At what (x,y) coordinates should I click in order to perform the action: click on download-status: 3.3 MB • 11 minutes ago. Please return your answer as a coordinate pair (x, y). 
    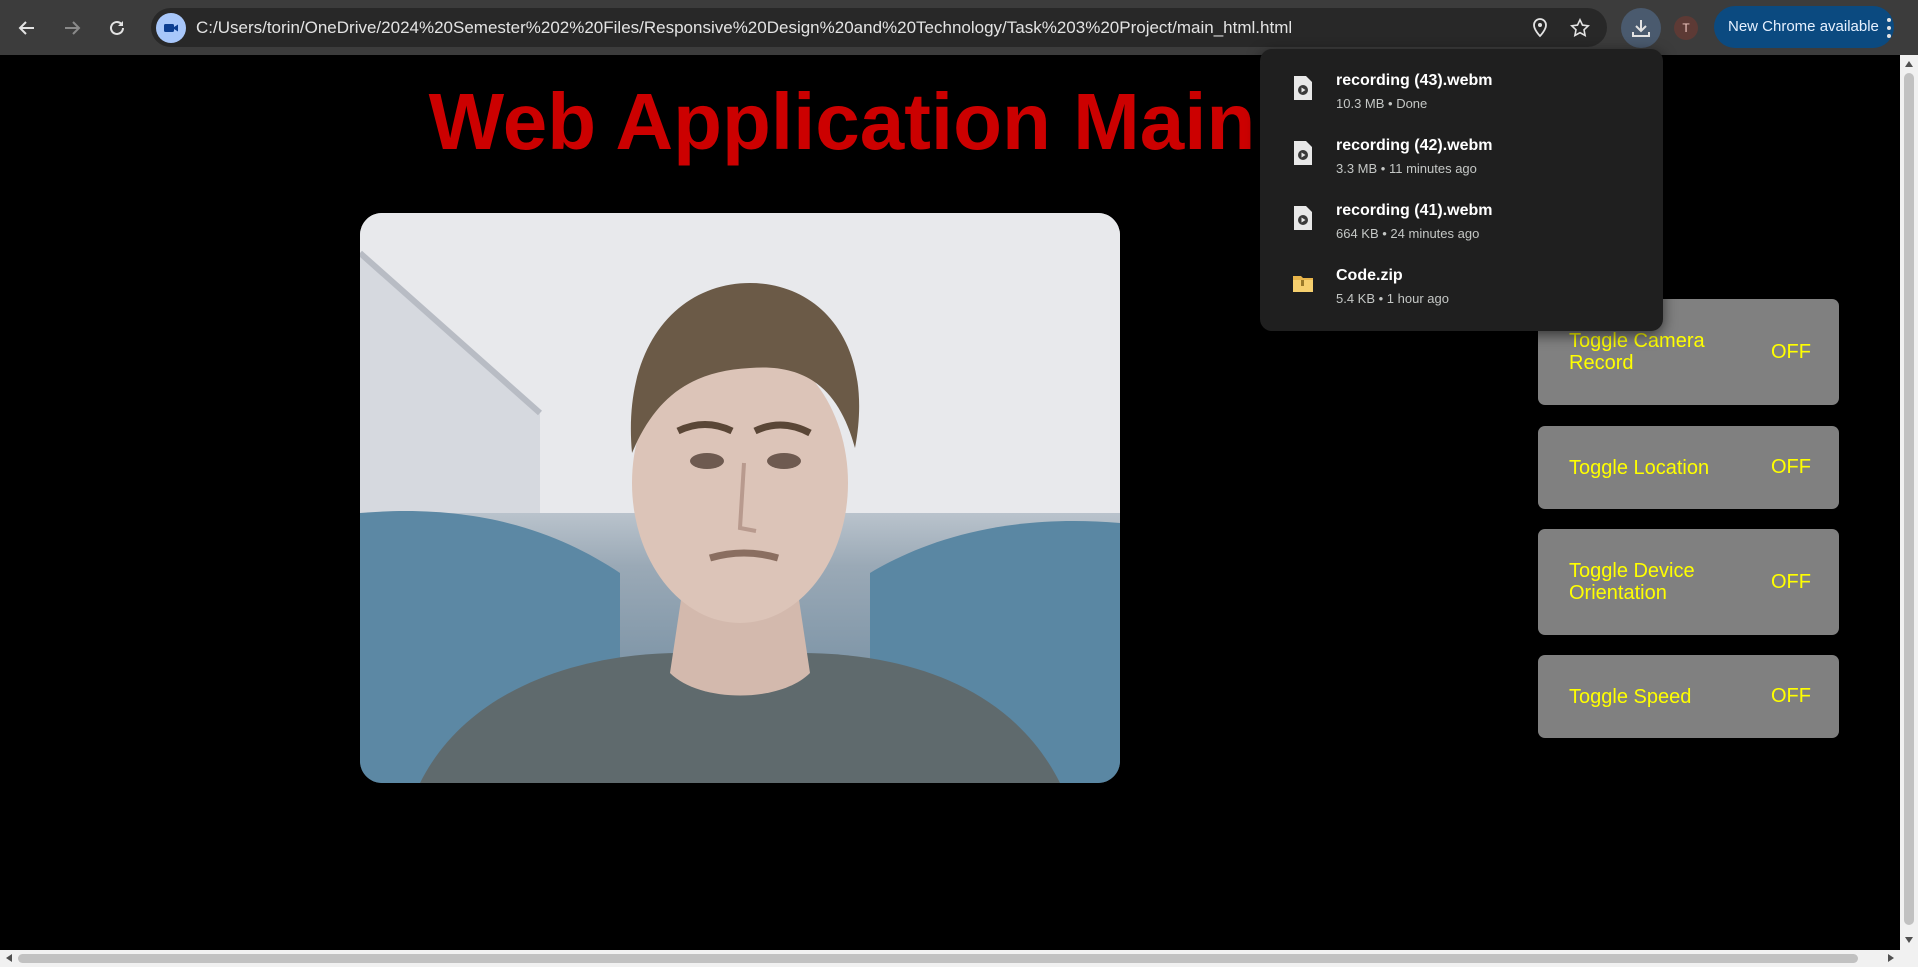
    Looking at the image, I should click on (1406, 168).